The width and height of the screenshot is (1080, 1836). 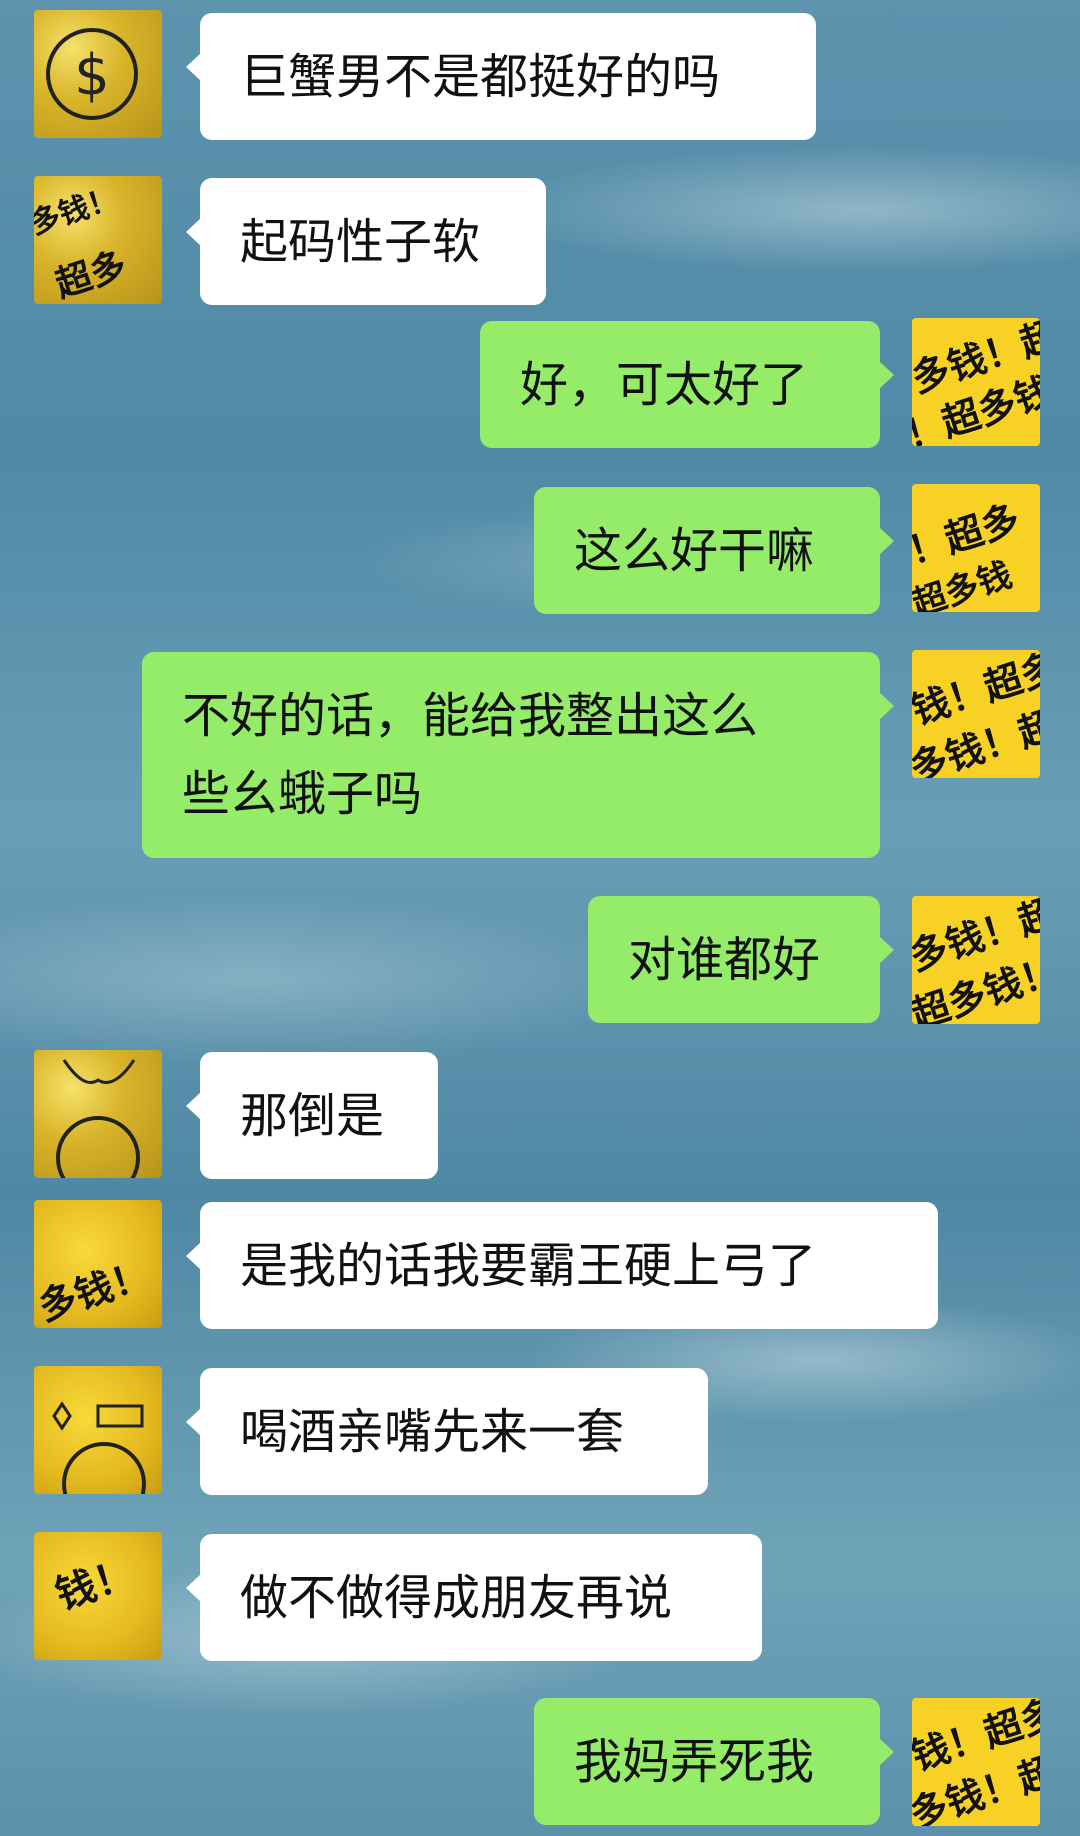 What do you see at coordinates (470, 755) in the screenshot?
I see `message-text: 不好的话，能给我整出这么 些幺蛾子吗` at bounding box center [470, 755].